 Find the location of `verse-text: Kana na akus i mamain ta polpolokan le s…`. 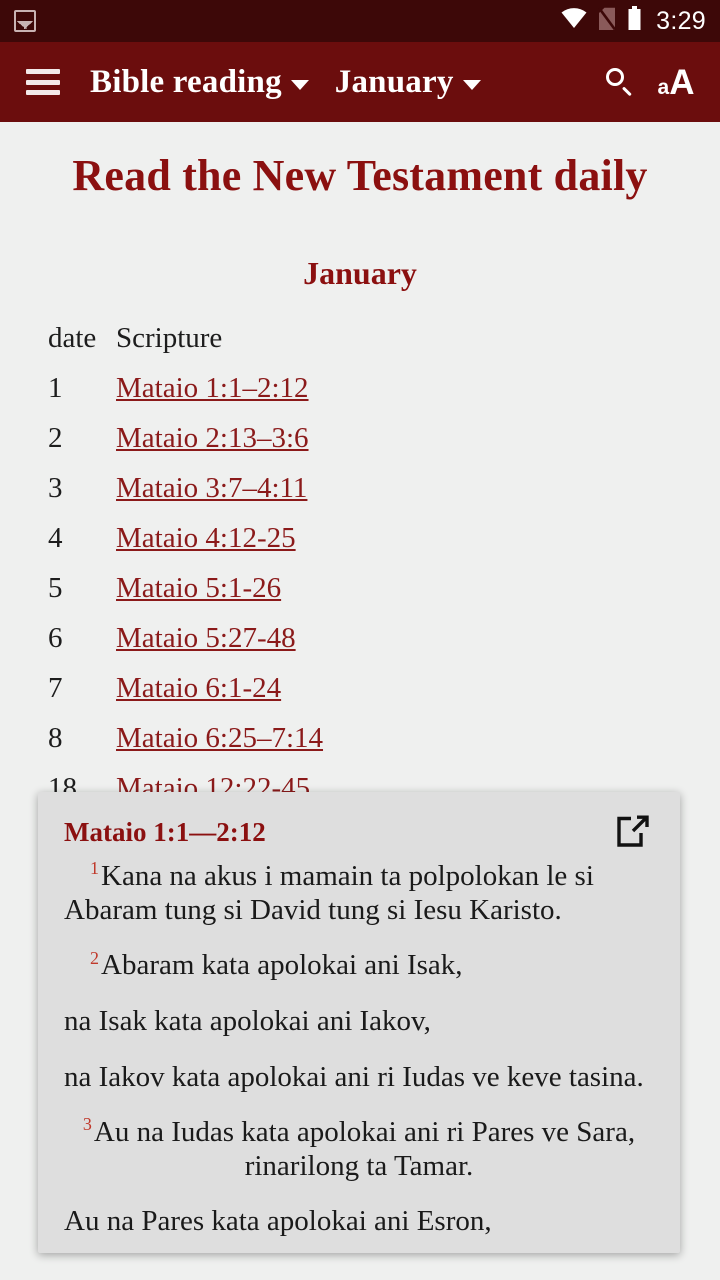

verse-text: Kana na akus i mamain ta polpolokan le s… is located at coordinates (329, 893).